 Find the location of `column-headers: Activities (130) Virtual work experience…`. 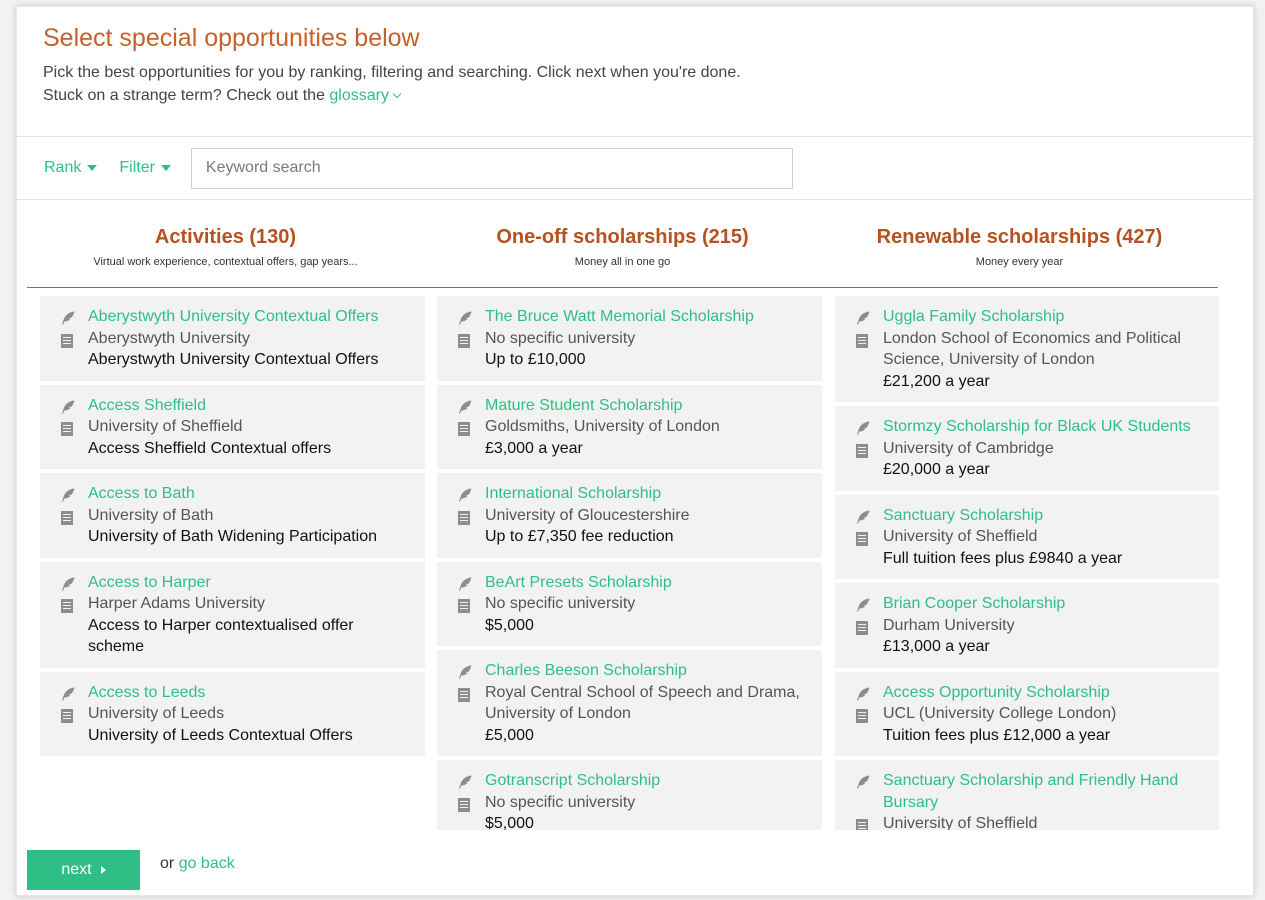

column-headers: Activities (130) Virtual work experience… is located at coordinates (622, 255).